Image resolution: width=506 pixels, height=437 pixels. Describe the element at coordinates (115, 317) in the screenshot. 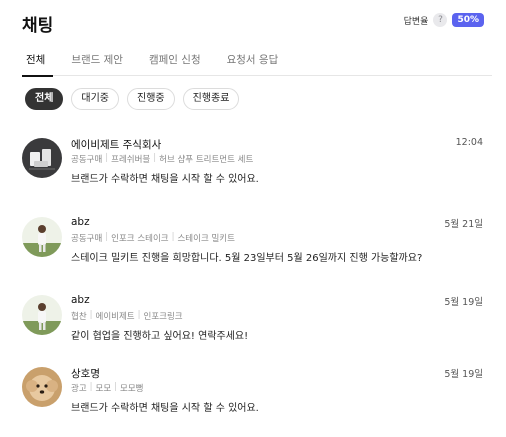

I see `chat-tag: 에이비제트` at that location.